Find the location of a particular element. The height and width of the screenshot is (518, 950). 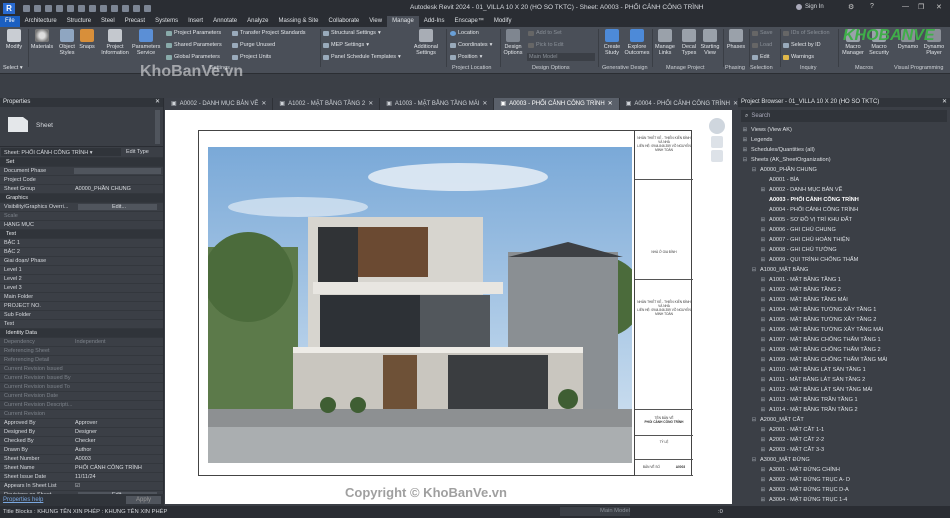

close-hidden-icon is located at coordinates (136, 8).